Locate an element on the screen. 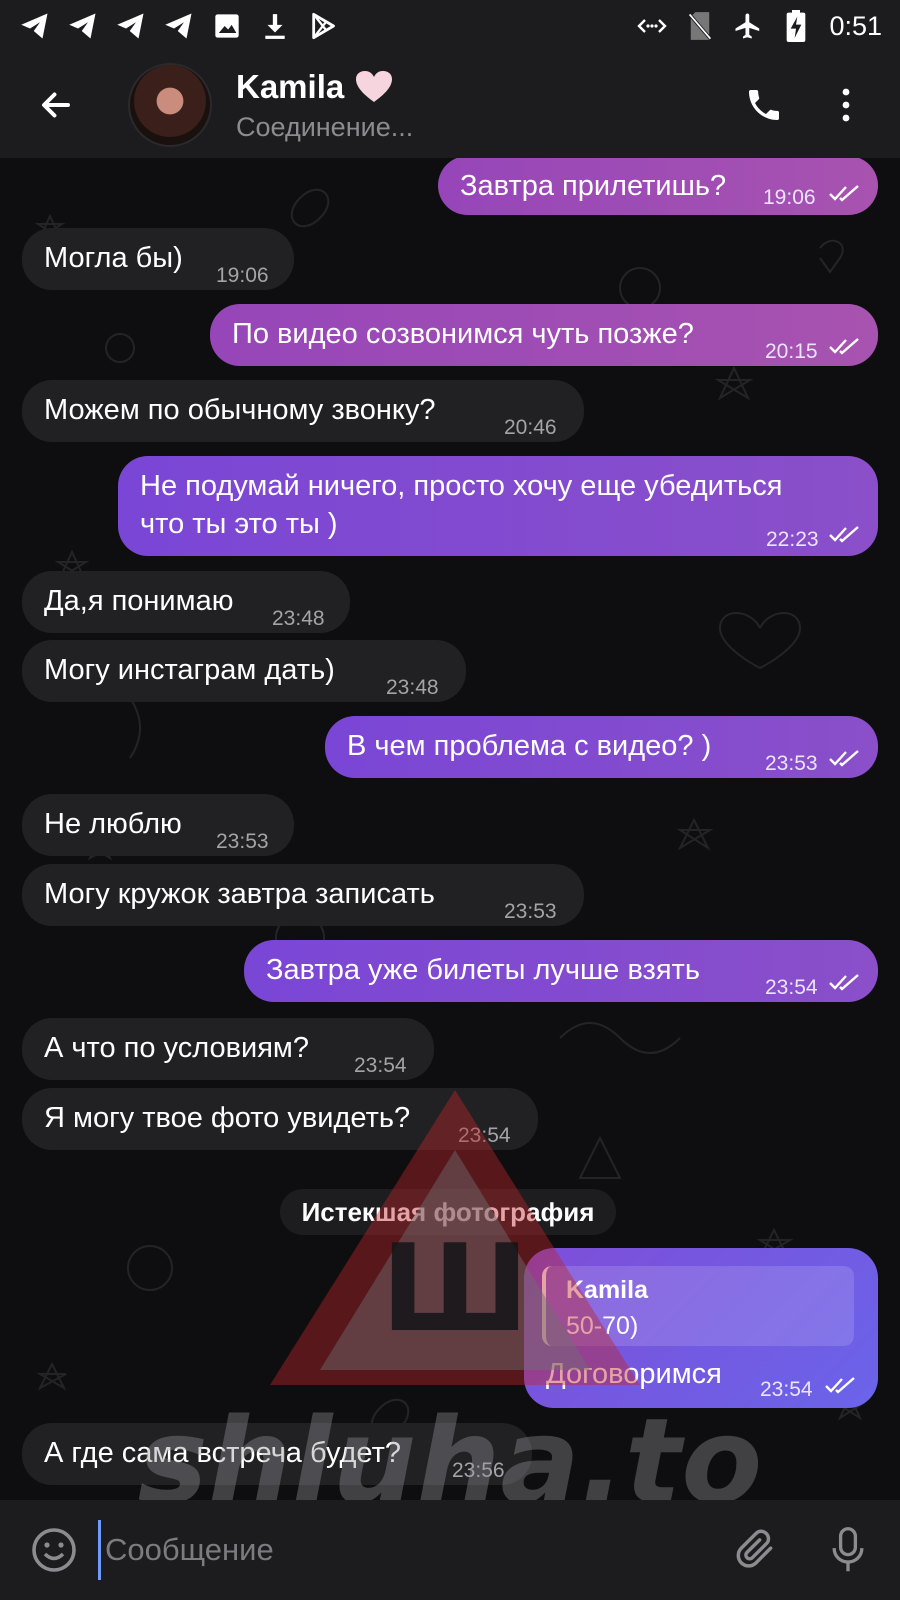 This screenshot has width=900, height=1600. message-incoming: Могла бы) 19:06 is located at coordinates (158, 259).